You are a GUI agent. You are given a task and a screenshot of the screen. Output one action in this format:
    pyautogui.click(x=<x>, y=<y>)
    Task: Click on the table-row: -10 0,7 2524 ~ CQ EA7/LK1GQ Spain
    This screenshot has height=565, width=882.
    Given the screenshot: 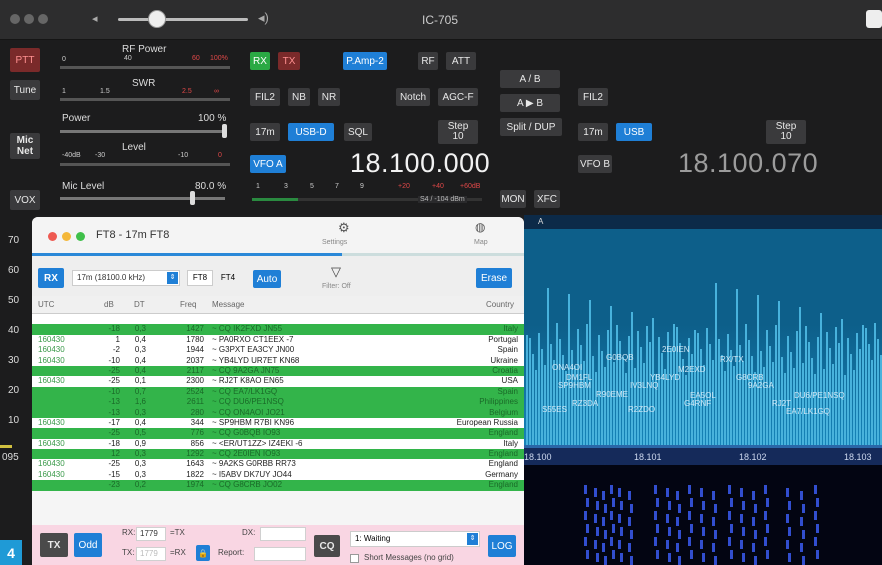 What is the action you would take?
    pyautogui.click(x=278, y=392)
    